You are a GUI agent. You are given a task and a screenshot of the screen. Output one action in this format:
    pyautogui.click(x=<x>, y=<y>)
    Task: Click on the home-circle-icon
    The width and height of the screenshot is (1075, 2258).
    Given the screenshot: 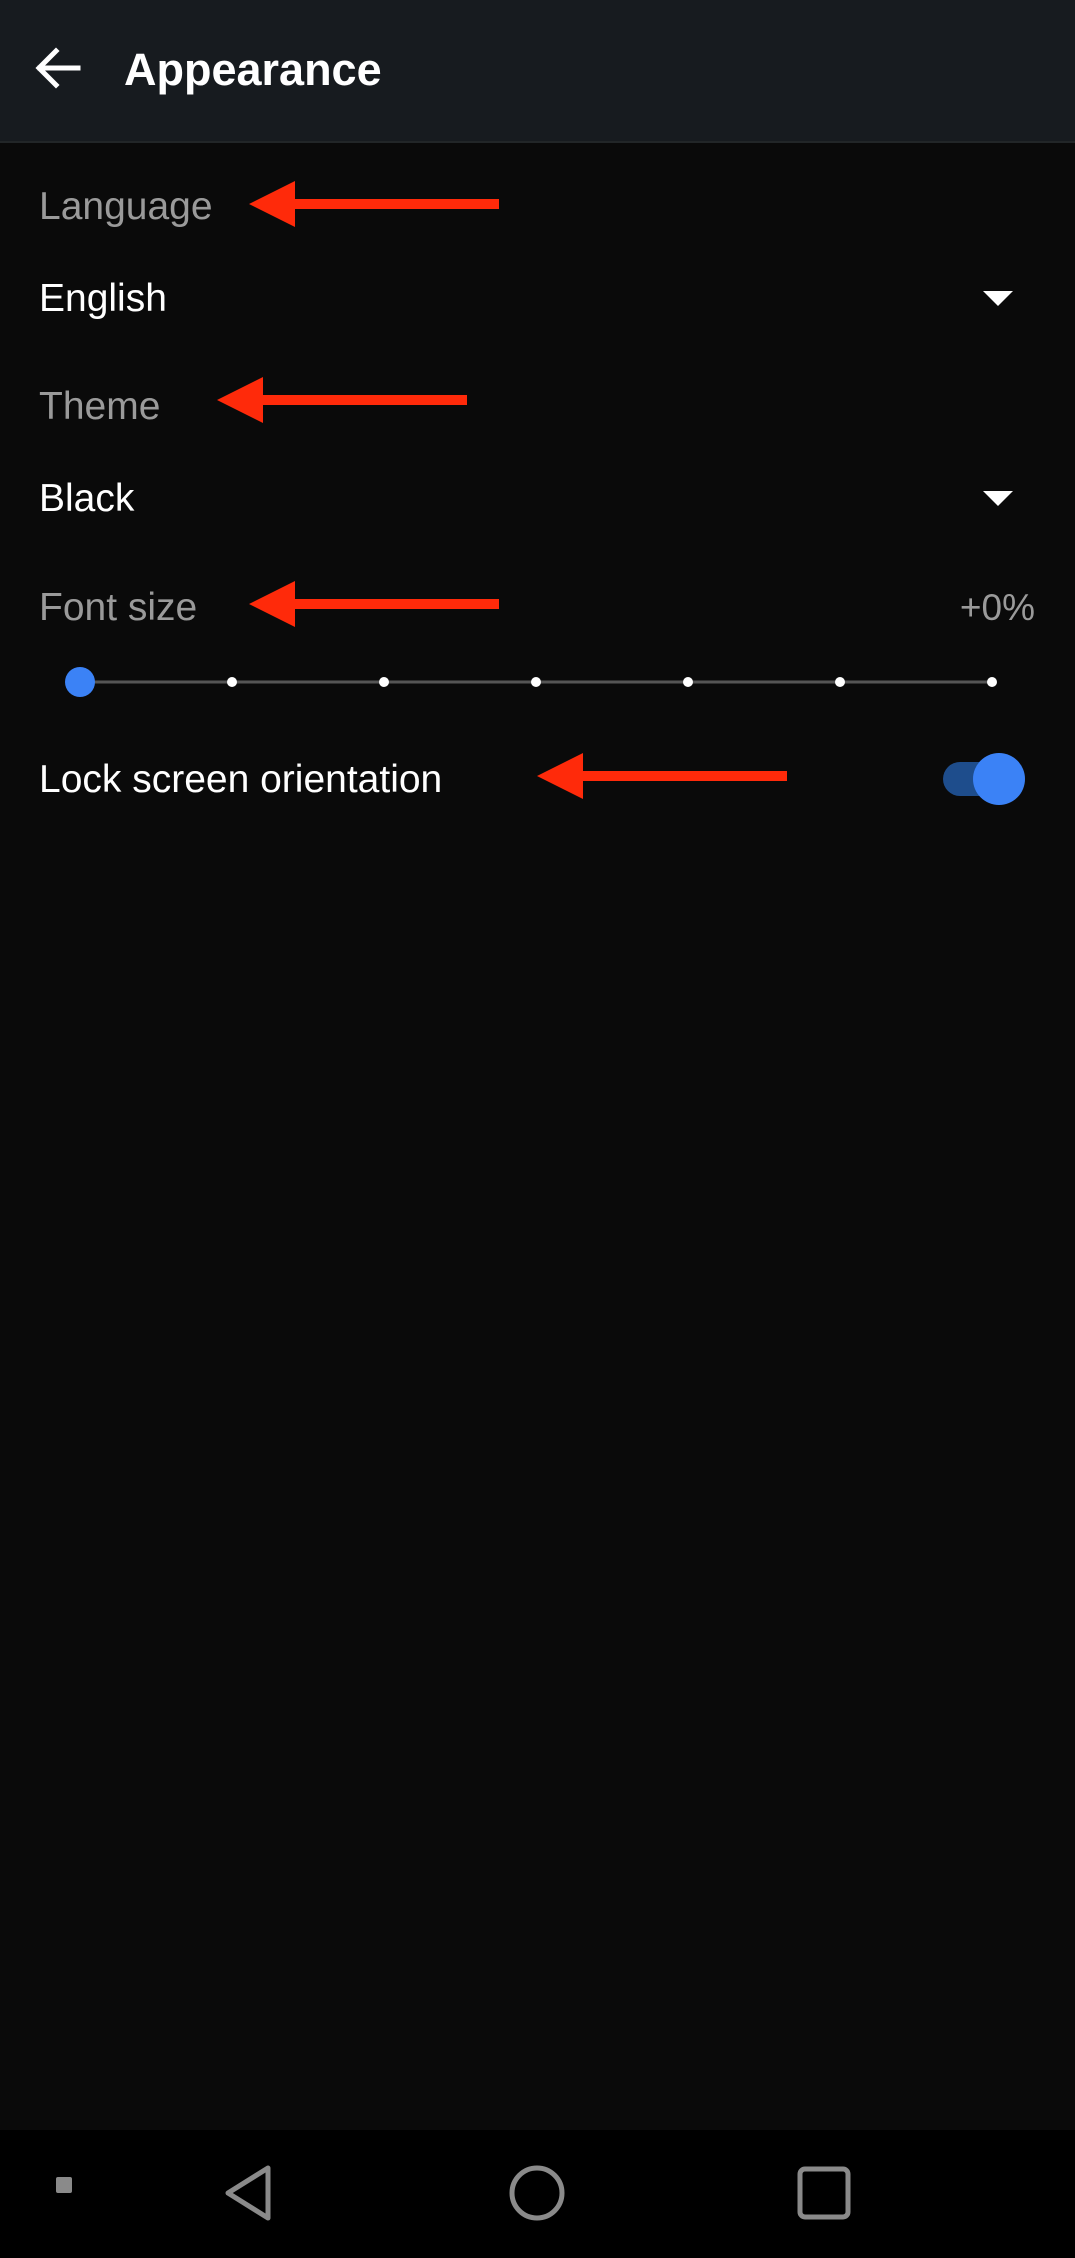 What is the action you would take?
    pyautogui.click(x=537, y=2193)
    